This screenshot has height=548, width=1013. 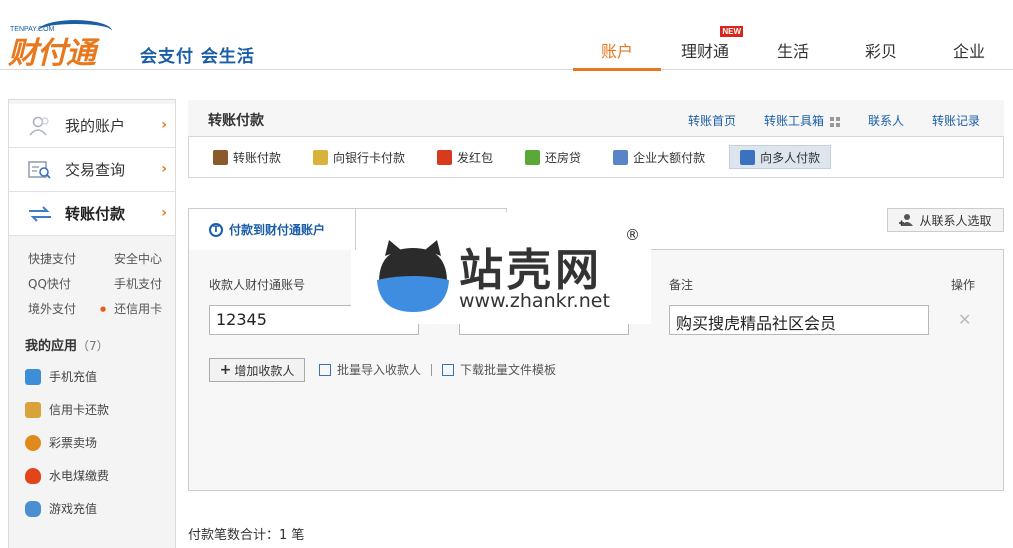 I want to click on remark-input: 购买搜虎精品社区会员, so click(x=799, y=320).